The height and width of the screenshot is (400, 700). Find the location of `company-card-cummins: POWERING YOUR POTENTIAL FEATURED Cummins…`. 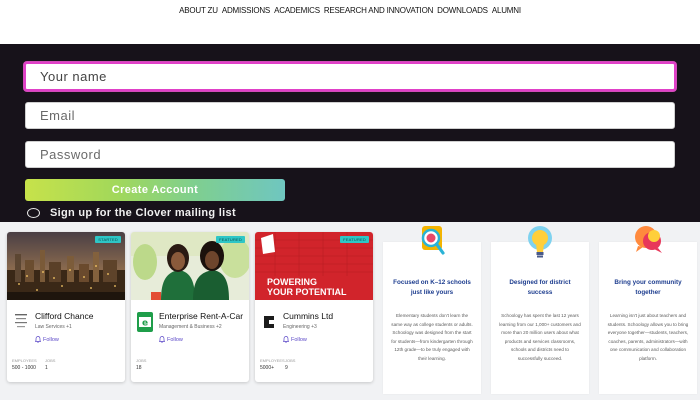

company-card-cummins: POWERING YOUR POTENTIAL FEATURED Cummins… is located at coordinates (314, 307).